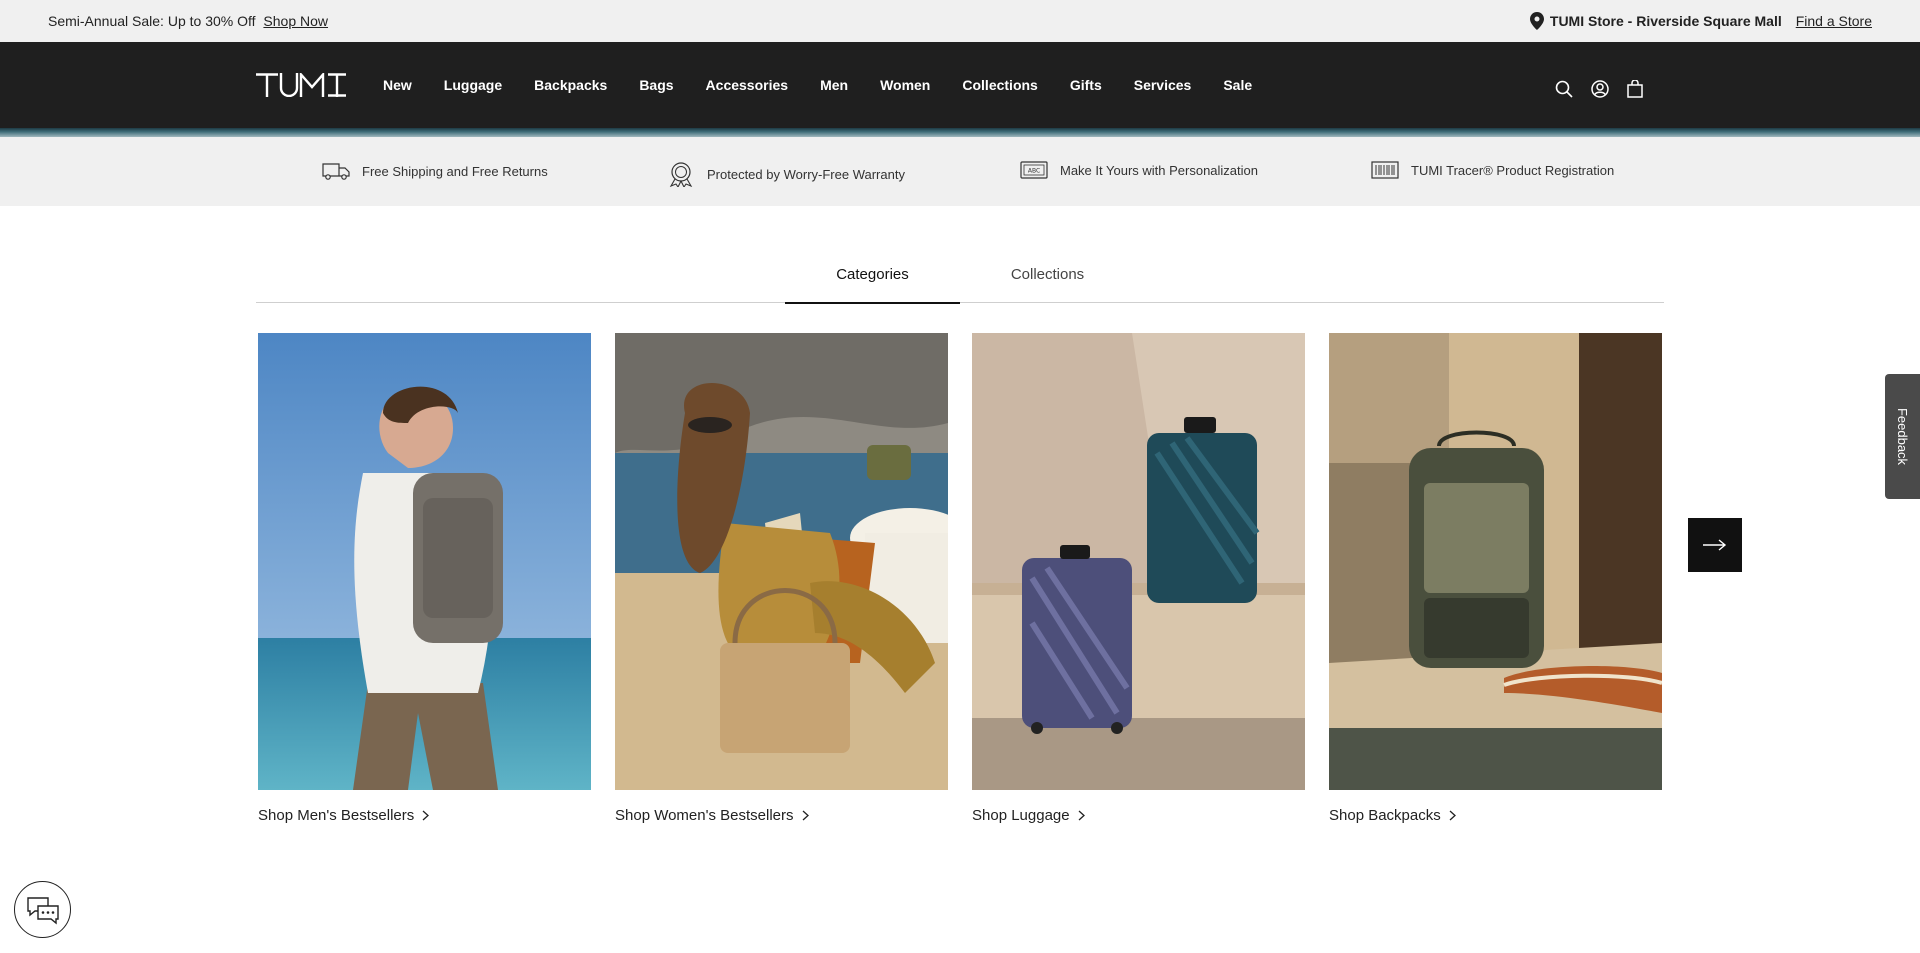 This screenshot has height=953, width=1920. I want to click on nav-backpacks: Backpacks, so click(570, 85).